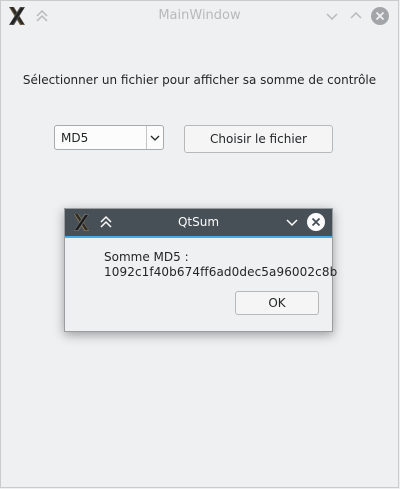  Describe the element at coordinates (146, 257) in the screenshot. I see `checksum-label: Somme MD5 :` at that location.